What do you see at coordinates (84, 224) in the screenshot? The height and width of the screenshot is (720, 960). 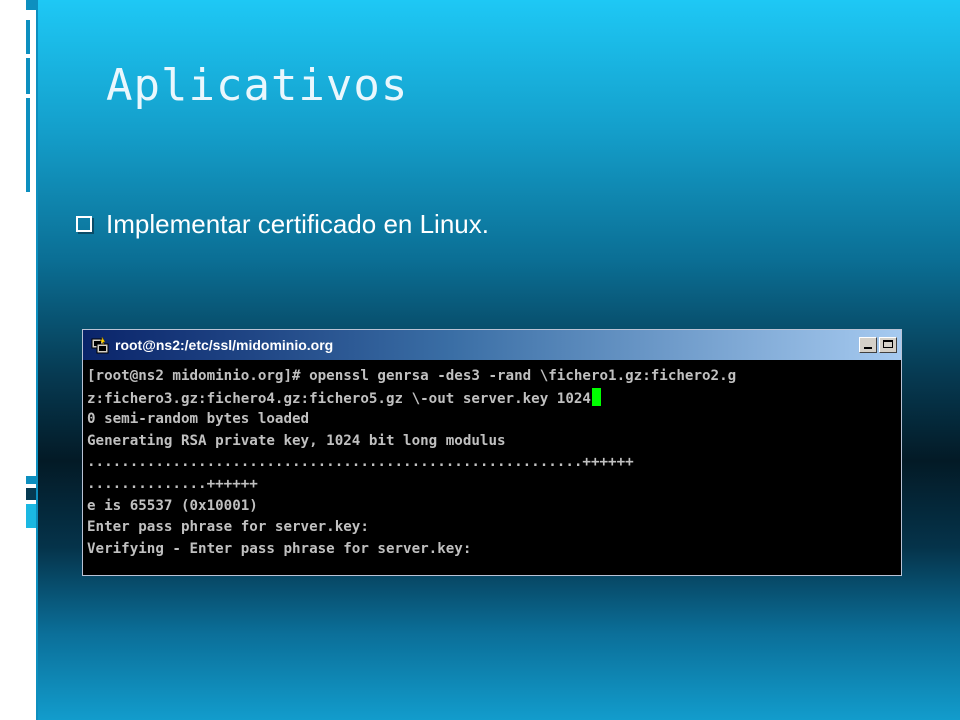 I see `checkbox-bullet-icon` at bounding box center [84, 224].